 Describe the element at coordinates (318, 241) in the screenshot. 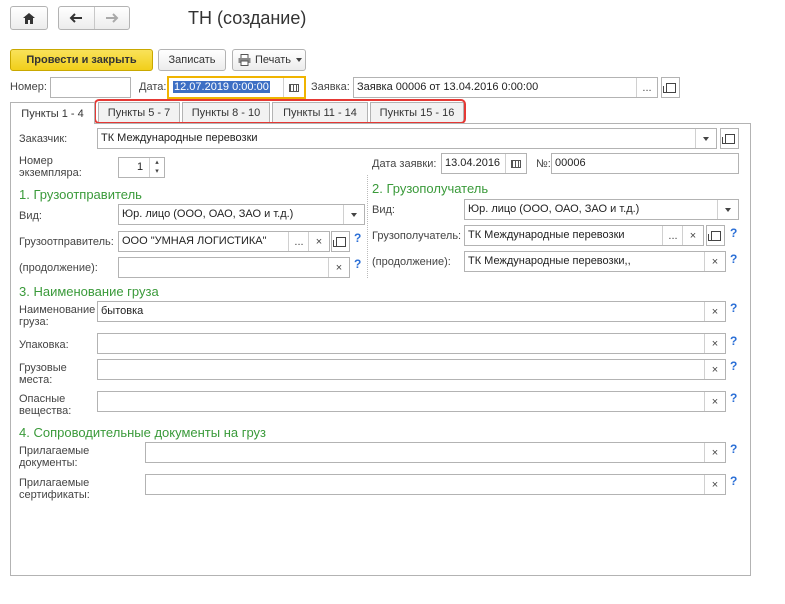

I see `shipper-clear-button: ×` at that location.